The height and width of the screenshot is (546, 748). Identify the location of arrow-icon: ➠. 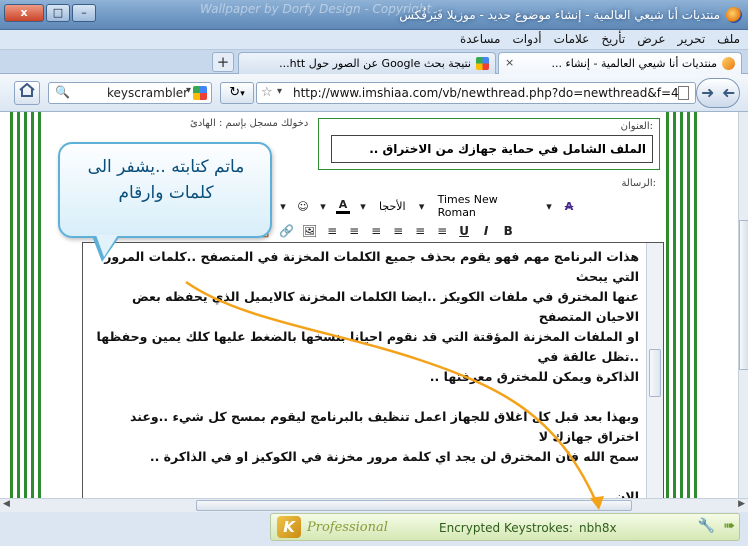
(729, 526).